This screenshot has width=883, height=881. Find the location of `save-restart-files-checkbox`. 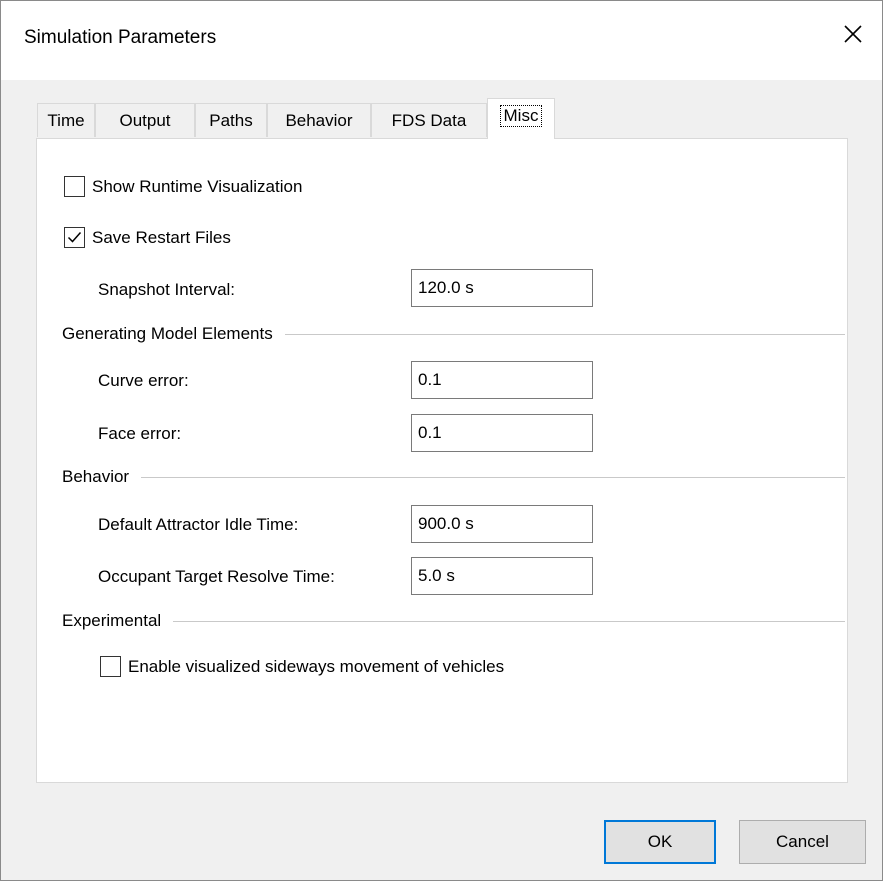

save-restart-files-checkbox is located at coordinates (74, 237).